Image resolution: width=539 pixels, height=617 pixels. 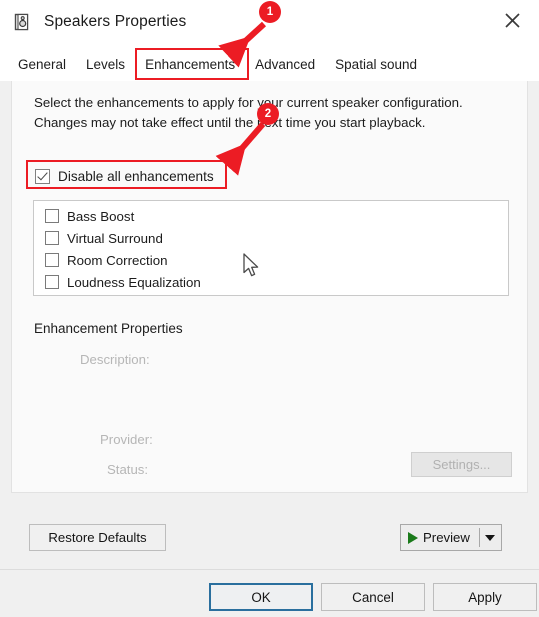 I want to click on restore-defaults-button: Restore Defaults, so click(x=97, y=537).